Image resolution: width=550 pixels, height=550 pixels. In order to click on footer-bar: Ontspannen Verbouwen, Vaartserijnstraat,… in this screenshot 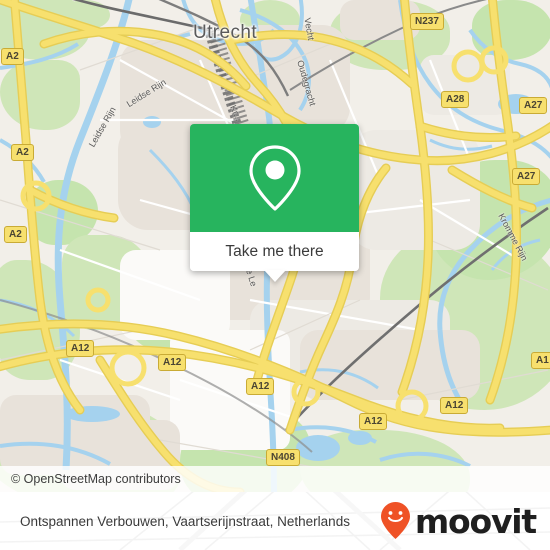, I will do `click(275, 521)`.